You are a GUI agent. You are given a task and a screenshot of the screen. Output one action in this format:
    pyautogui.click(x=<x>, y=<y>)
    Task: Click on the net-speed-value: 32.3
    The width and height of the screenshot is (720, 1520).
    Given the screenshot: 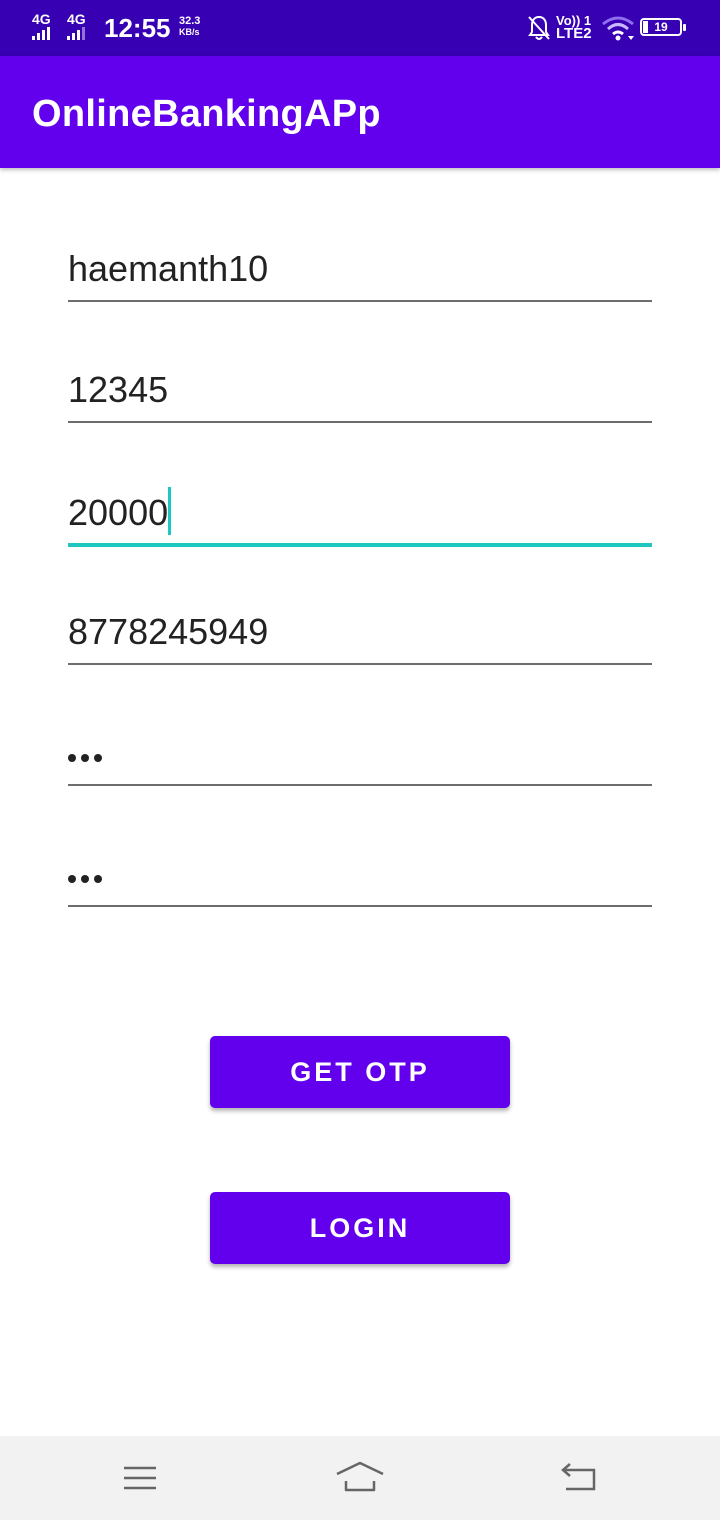 What is the action you would take?
    pyautogui.click(x=190, y=21)
    